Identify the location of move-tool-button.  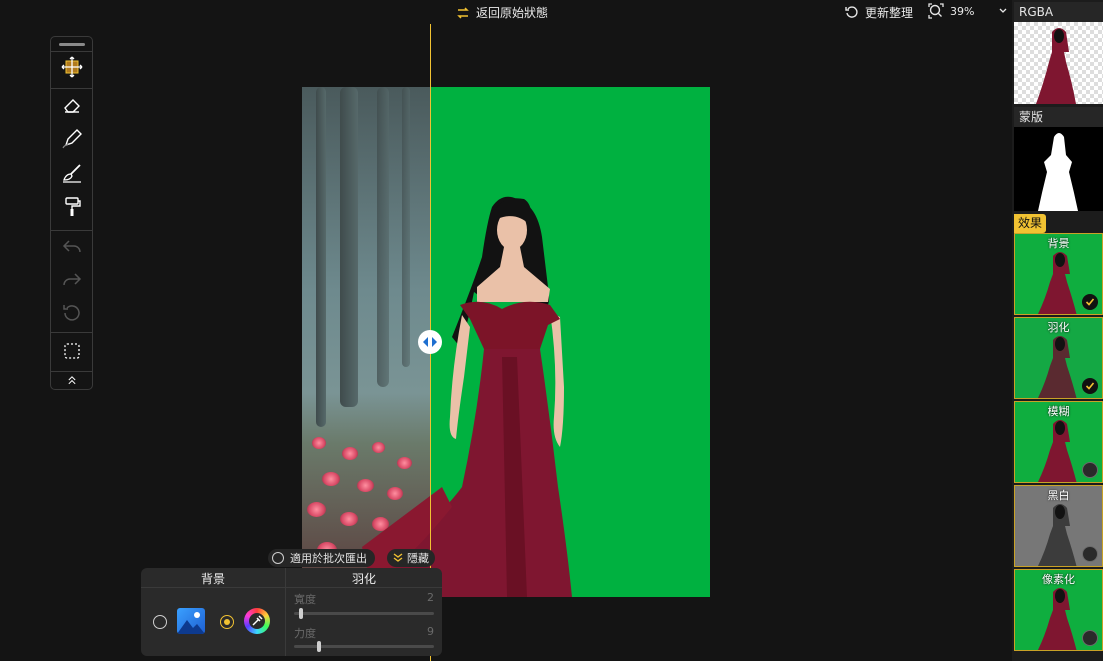
(72, 67).